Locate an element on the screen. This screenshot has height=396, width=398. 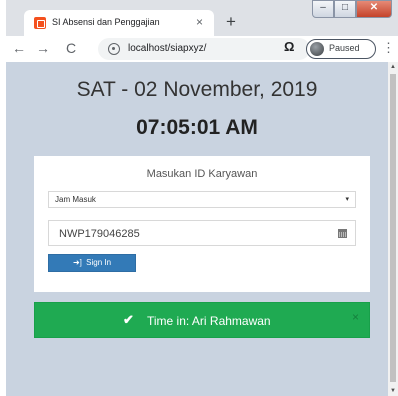
scroll-down-icon: ▼ is located at coordinates (393, 391).